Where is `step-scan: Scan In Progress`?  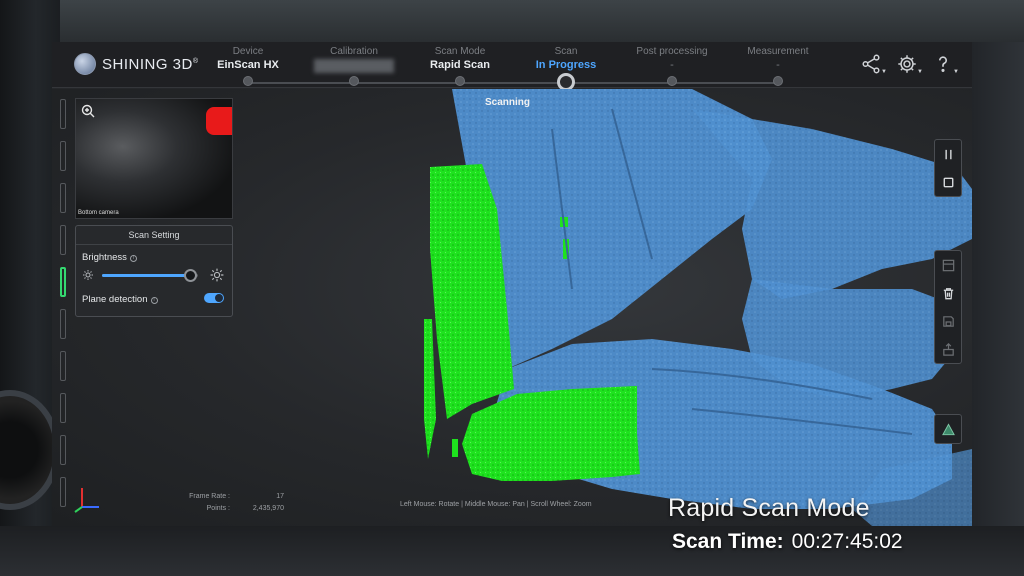 step-scan: Scan In Progress is located at coordinates (566, 68).